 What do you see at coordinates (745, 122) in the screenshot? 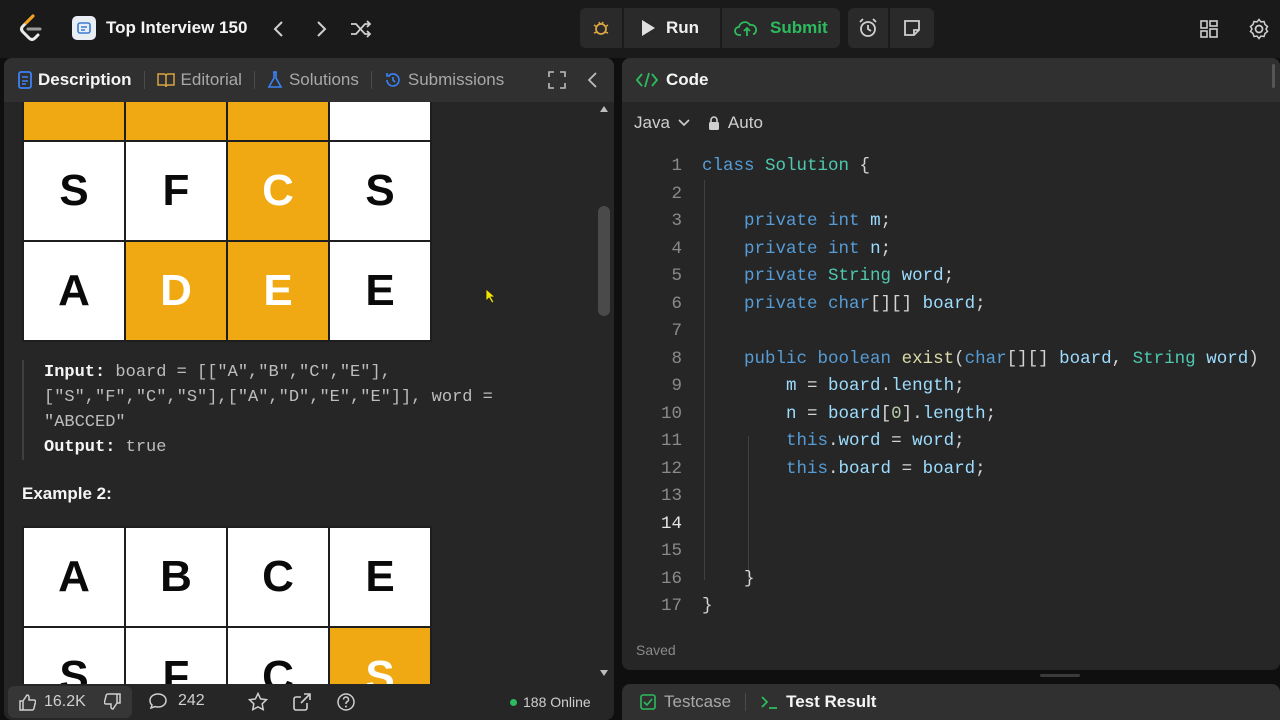
I see `auto-mode-label: Auto` at bounding box center [745, 122].